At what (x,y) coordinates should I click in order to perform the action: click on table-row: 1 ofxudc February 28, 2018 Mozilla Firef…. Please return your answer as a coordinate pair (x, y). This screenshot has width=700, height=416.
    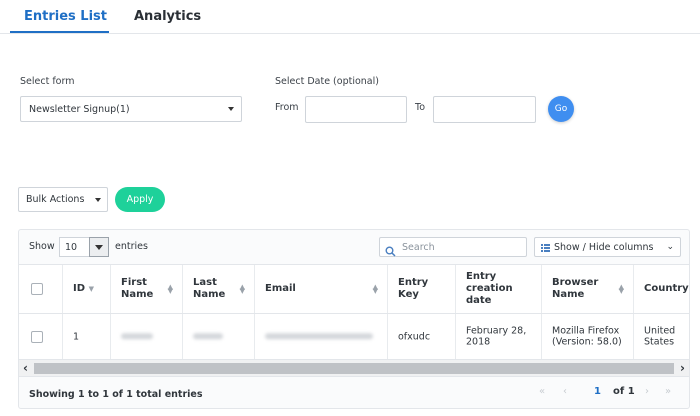
    Looking at the image, I should click on (354, 337).